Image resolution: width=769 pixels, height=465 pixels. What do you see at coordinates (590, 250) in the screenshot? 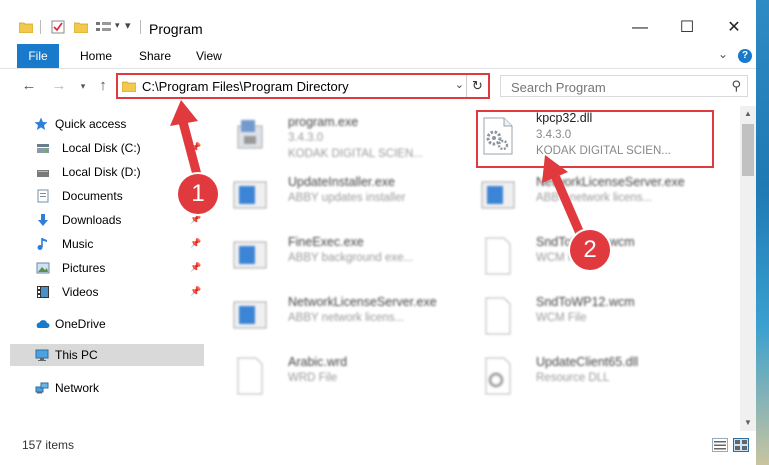
I see `callout-badge-2: 2` at bounding box center [590, 250].